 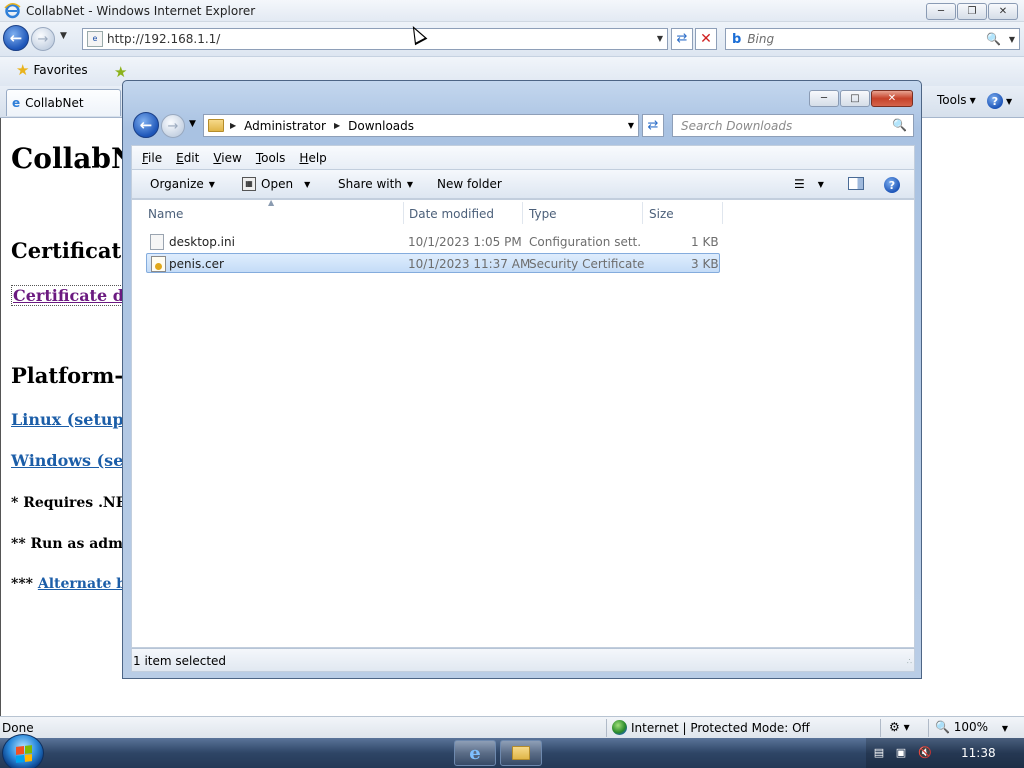 I want to click on close-icon: ✕, so click(x=892, y=98).